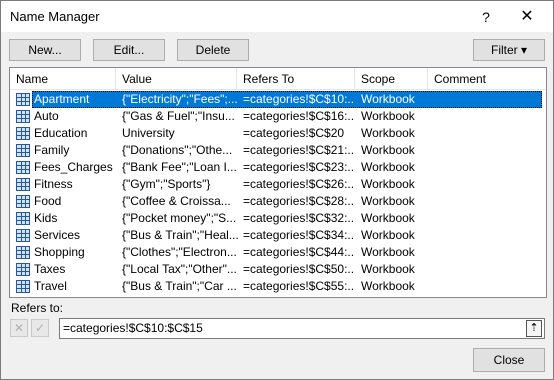 Image resolution: width=554 pixels, height=380 pixels. I want to click on cell-name: Services, so click(57, 235).